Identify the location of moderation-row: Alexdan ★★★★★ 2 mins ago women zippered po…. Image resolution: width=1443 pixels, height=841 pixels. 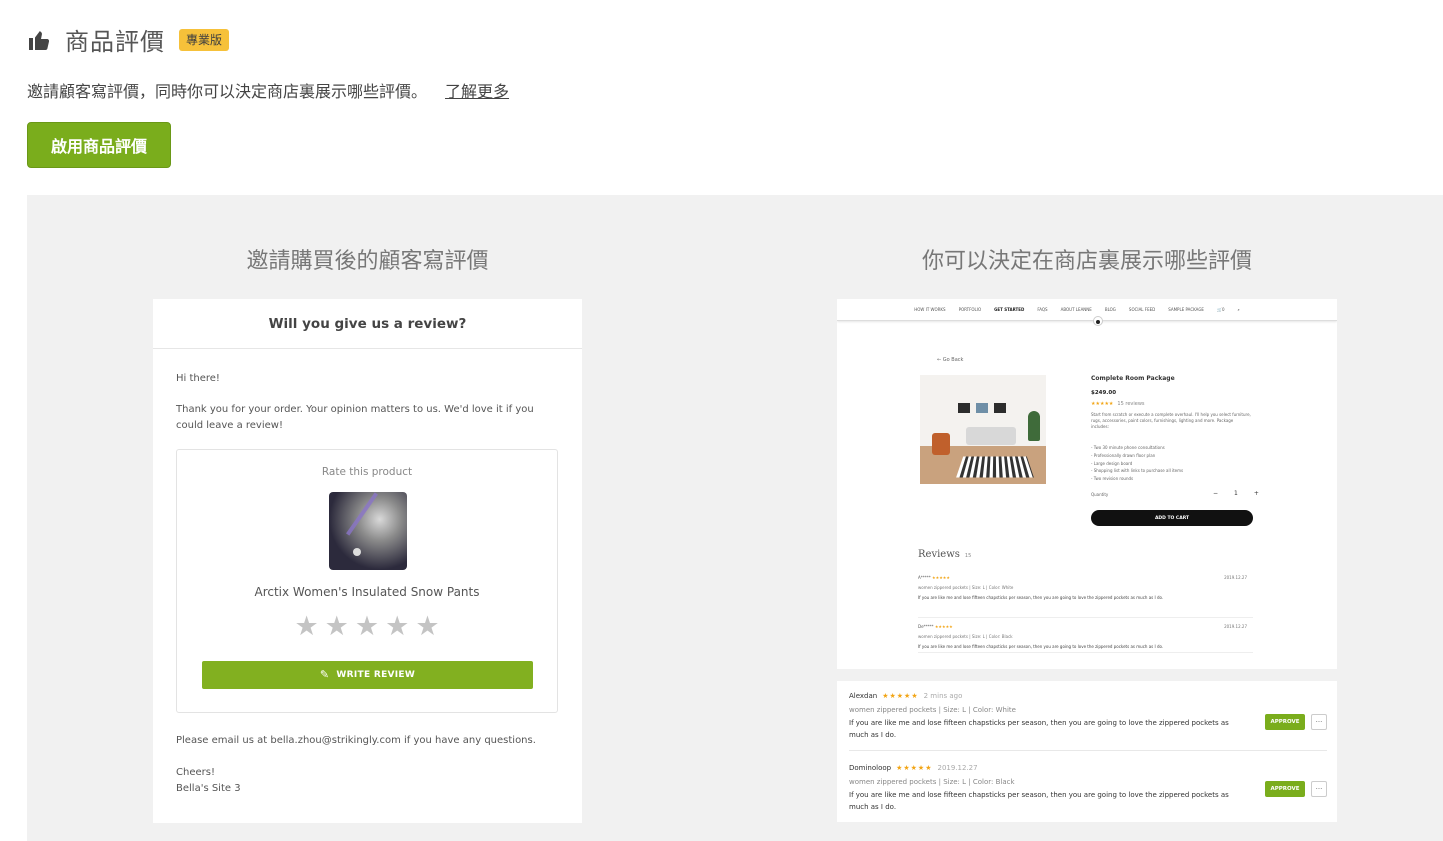
(1088, 720).